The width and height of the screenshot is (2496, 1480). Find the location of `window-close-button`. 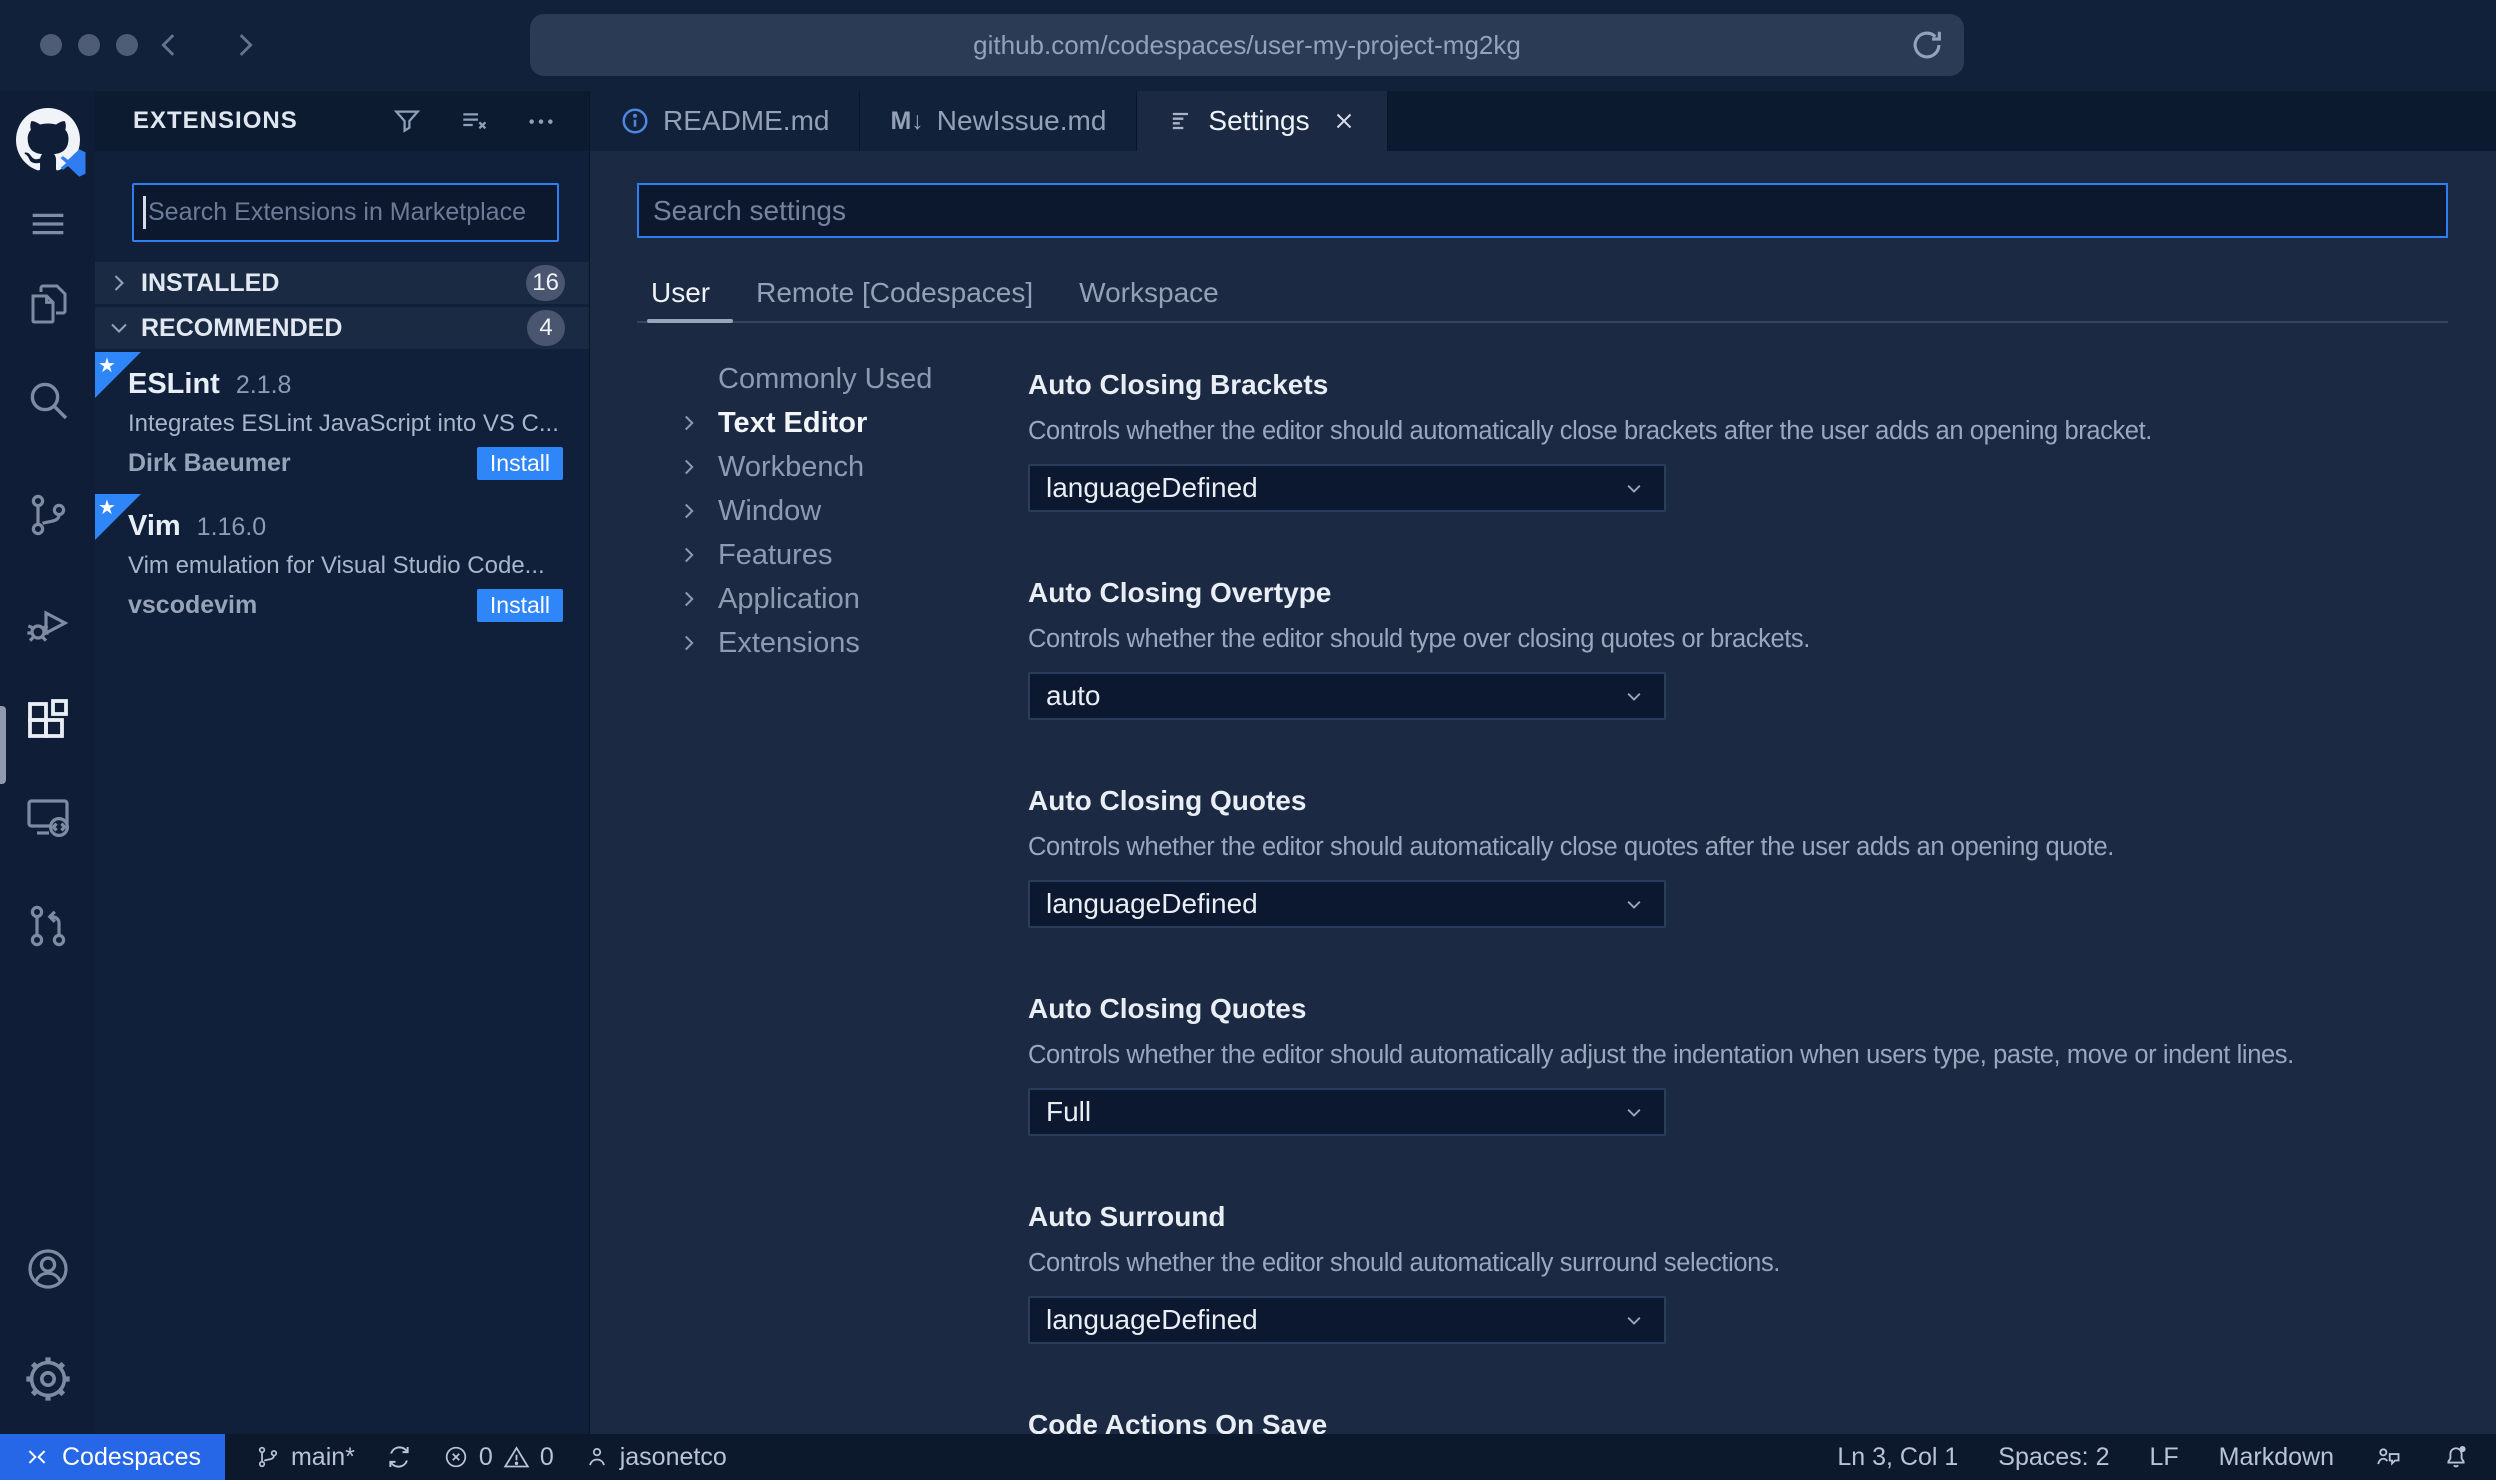

window-close-button is located at coordinates (51, 45).